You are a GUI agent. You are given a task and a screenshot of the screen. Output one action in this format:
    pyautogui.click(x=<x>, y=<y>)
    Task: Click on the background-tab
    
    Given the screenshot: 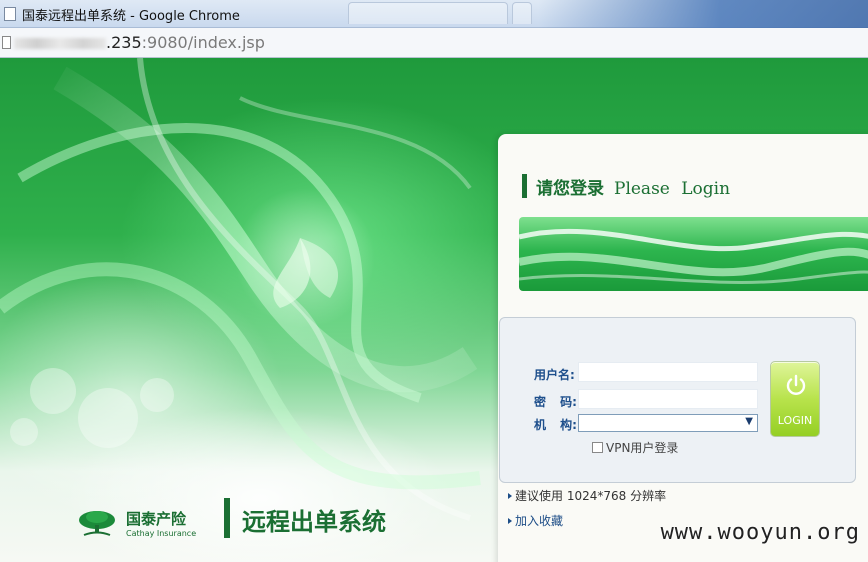 What is the action you would take?
    pyautogui.click(x=428, y=13)
    